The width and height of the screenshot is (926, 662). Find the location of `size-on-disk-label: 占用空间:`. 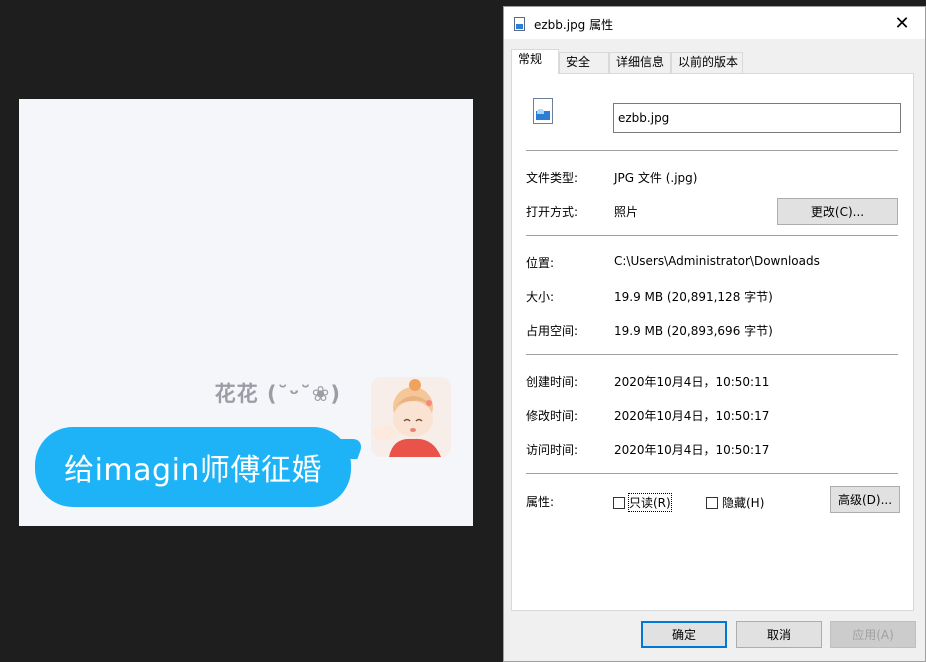

size-on-disk-label: 占用空间: is located at coordinates (552, 331).